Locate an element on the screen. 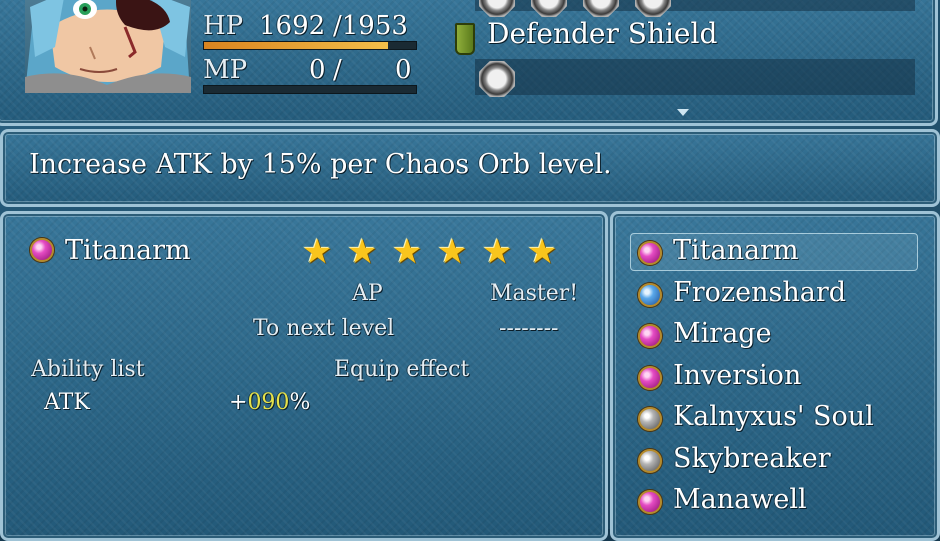 Image resolution: width=940 pixels, height=541 pixels. hp-label: HP is located at coordinates (223, 26).